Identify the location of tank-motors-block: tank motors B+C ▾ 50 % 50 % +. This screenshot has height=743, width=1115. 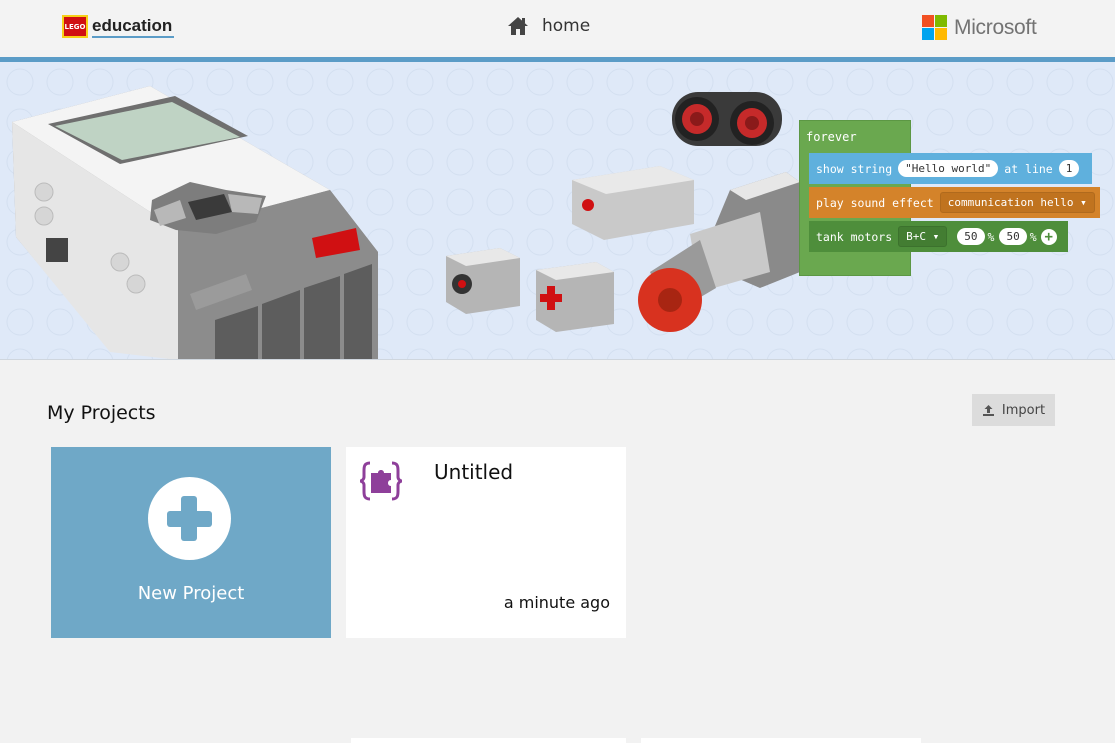
(938, 236).